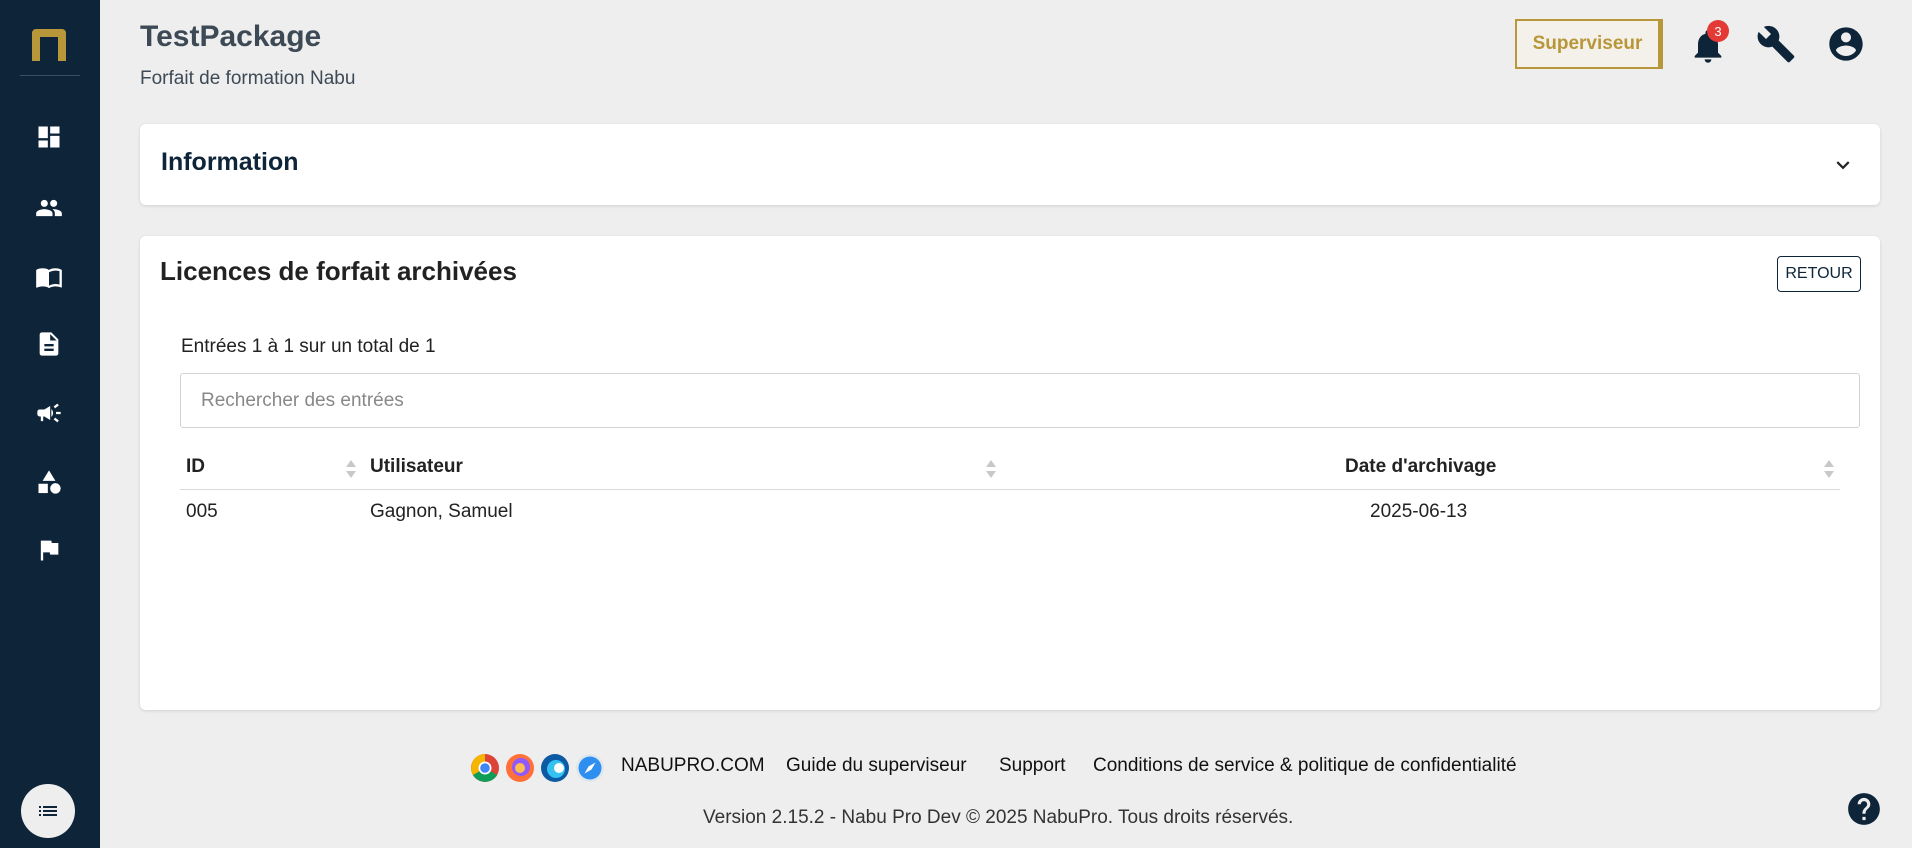  I want to click on sidebar-toggle-button, so click(48, 811).